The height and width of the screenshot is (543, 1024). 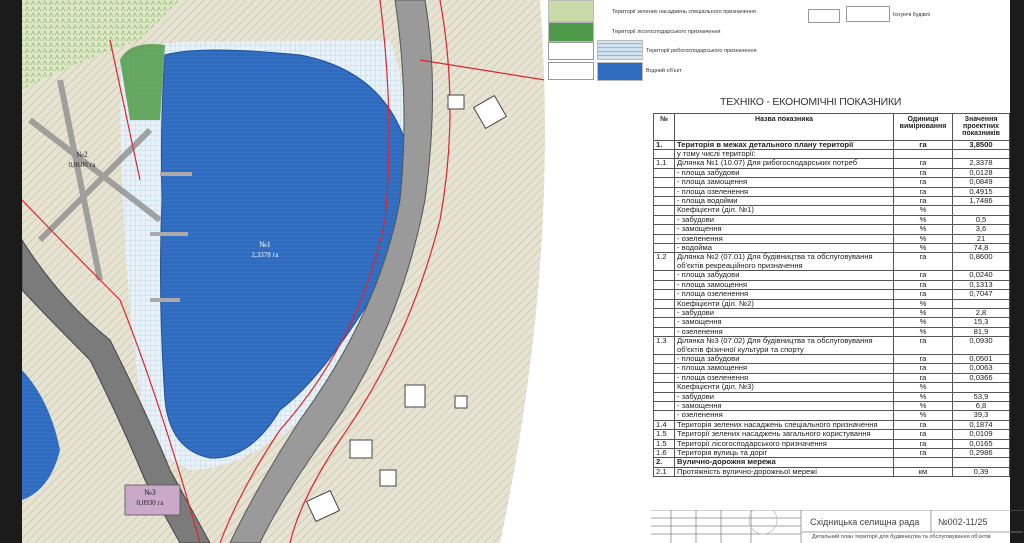 What do you see at coordinates (664, 71) in the screenshot?
I see `legend-label-water: Водний об'єкт` at bounding box center [664, 71].